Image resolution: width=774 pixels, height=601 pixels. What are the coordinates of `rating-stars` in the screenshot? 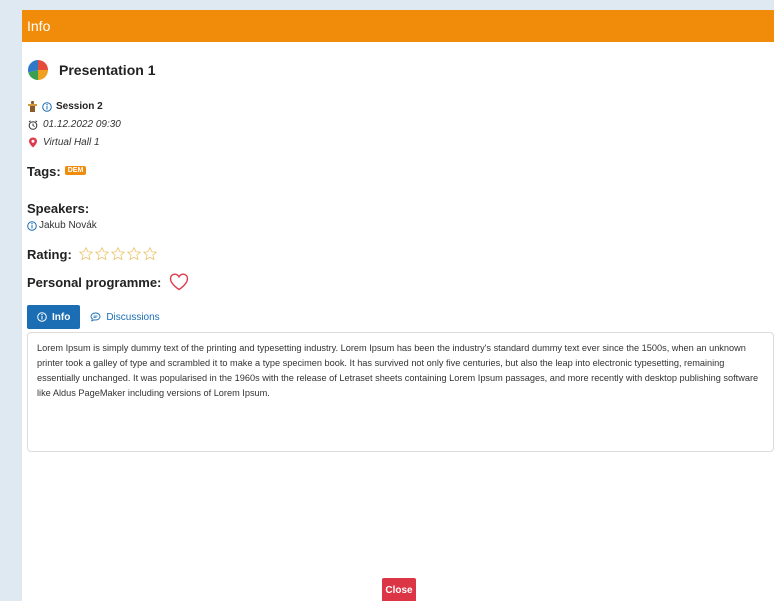 It's located at (118, 254).